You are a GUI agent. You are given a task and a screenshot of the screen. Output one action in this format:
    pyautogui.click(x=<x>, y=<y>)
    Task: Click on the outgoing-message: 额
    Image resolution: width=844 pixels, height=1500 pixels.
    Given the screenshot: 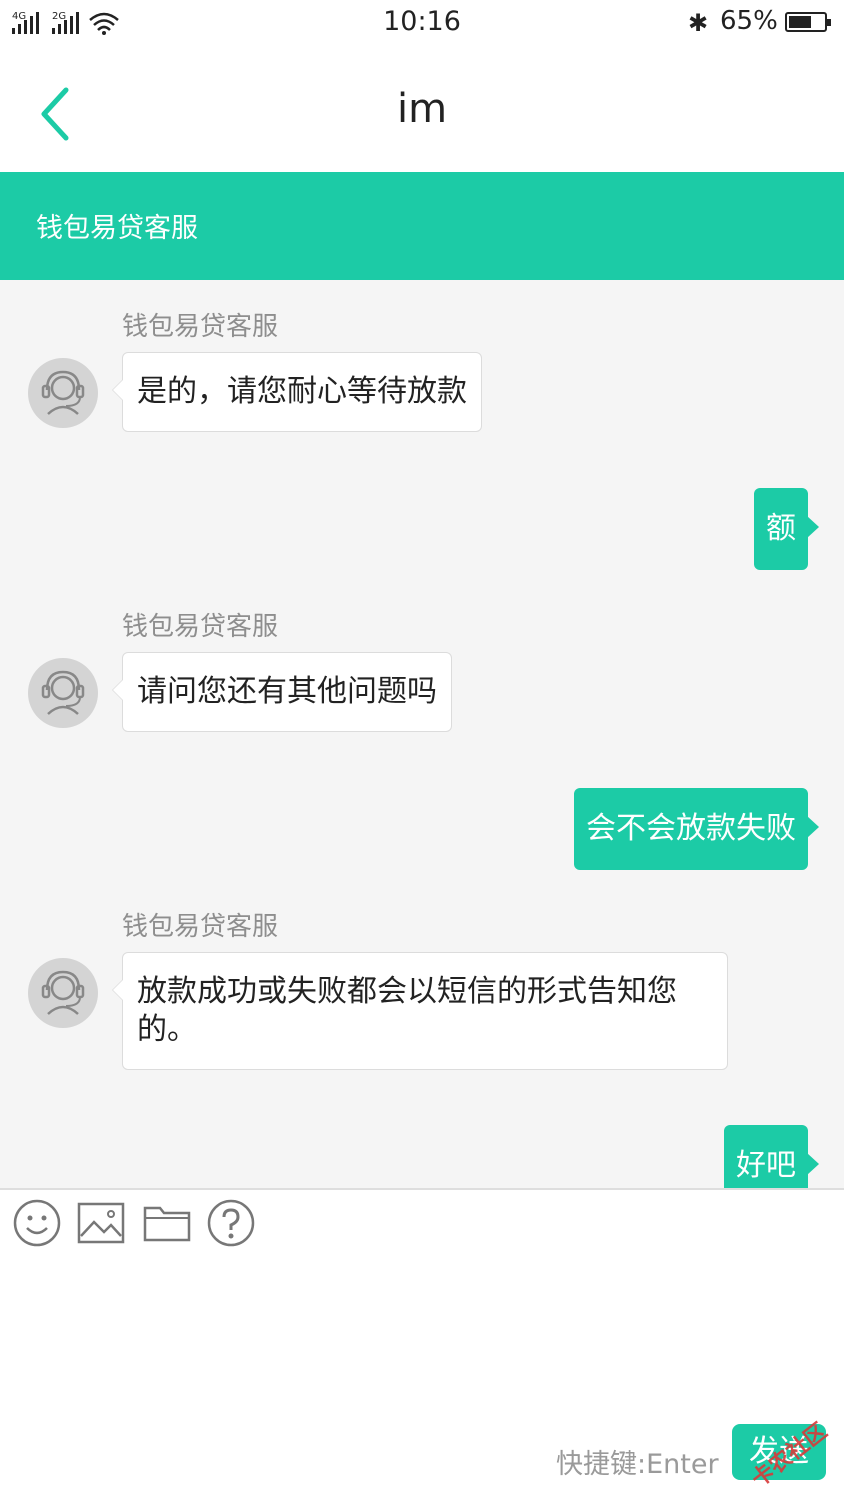 What is the action you would take?
    pyautogui.click(x=786, y=529)
    